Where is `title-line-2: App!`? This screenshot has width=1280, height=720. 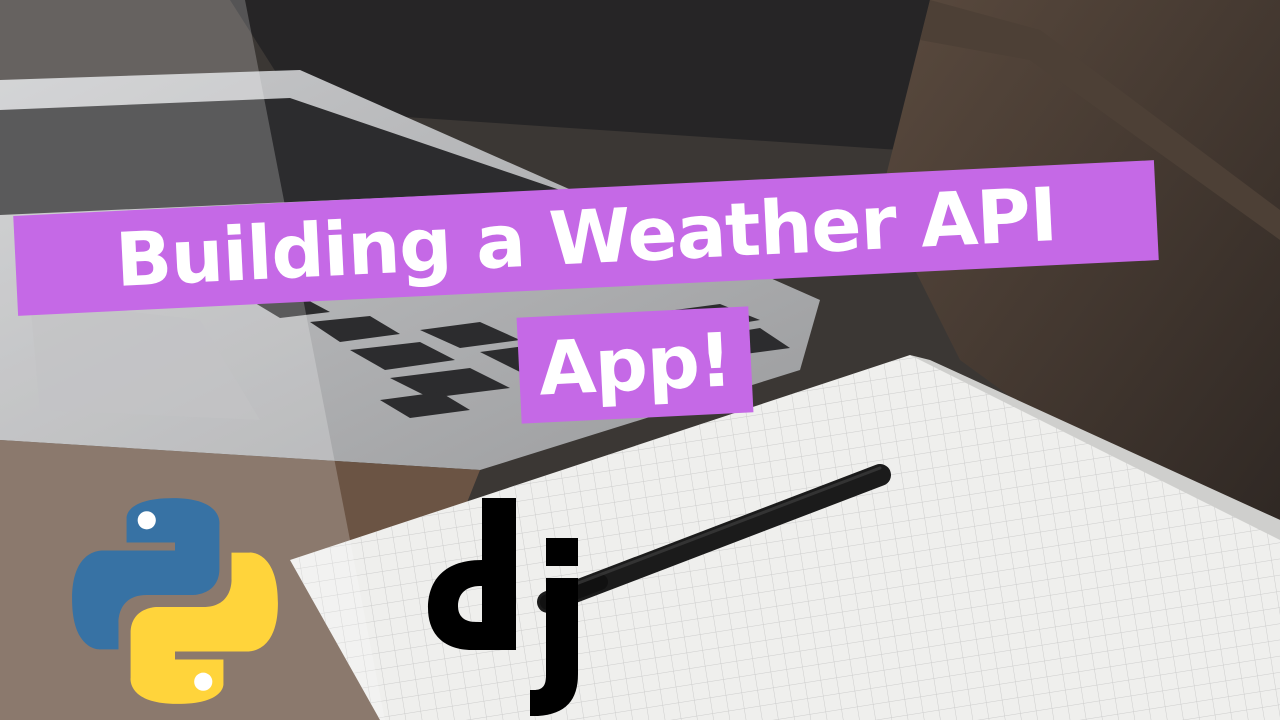
title-line-2: App! is located at coordinates (635, 365).